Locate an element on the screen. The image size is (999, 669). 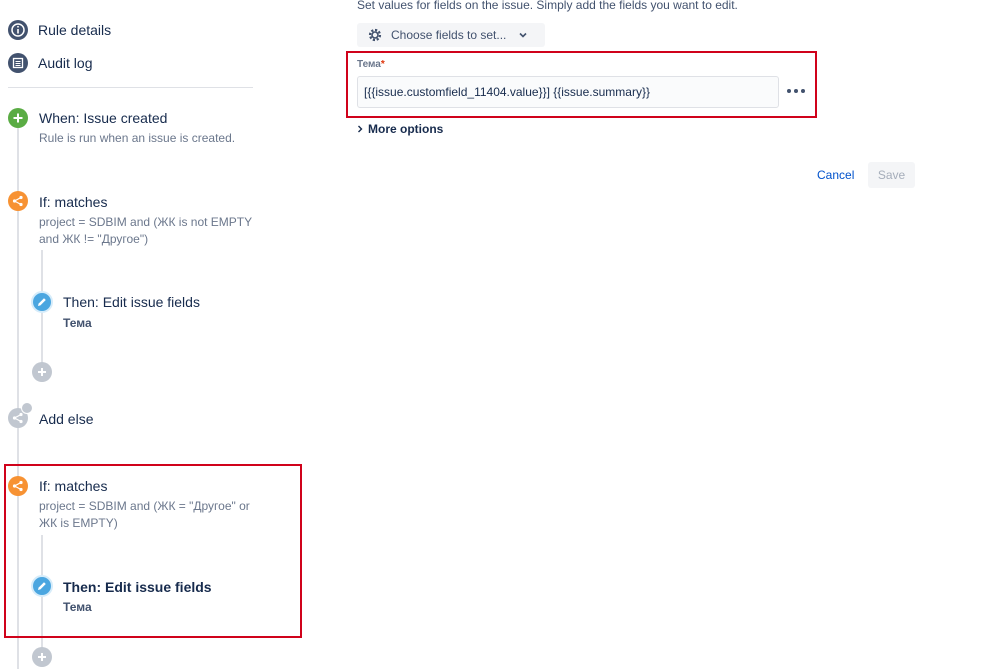
step-action1-title: Then: Edit issue fields is located at coordinates (131, 302).